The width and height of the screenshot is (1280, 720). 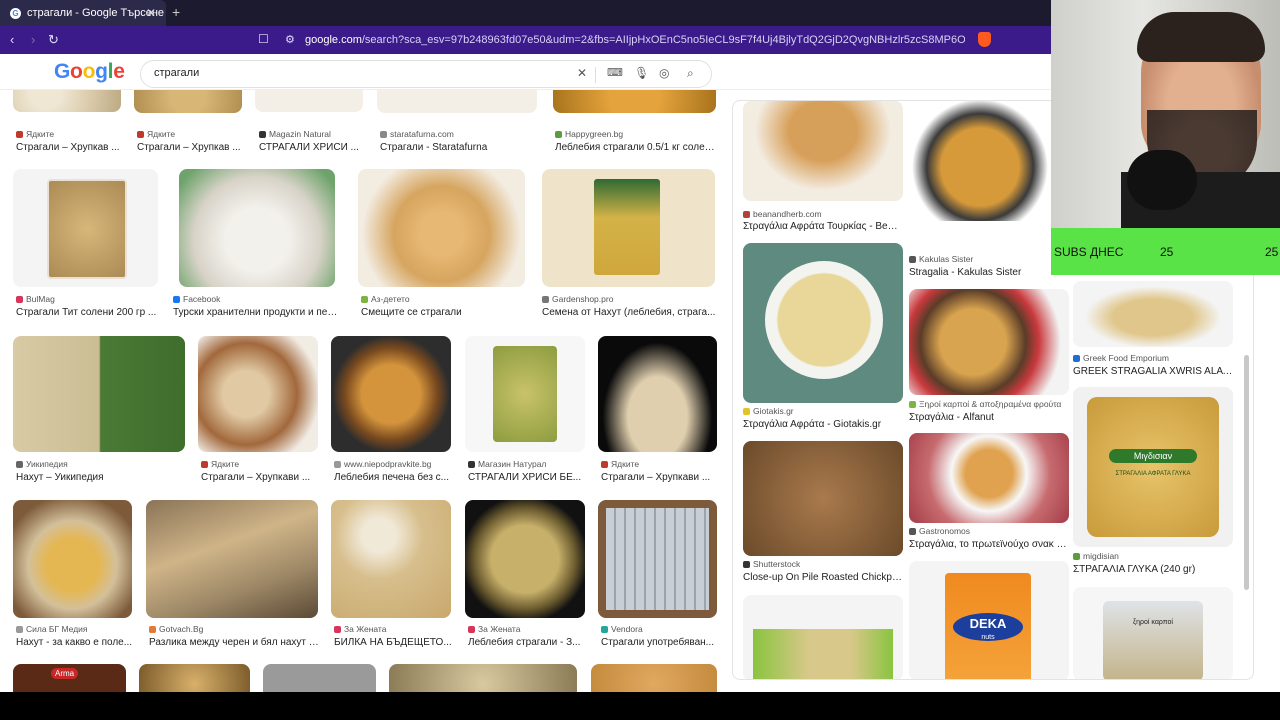 I want to click on panel-image: DEKA nuts, so click(x=989, y=620).